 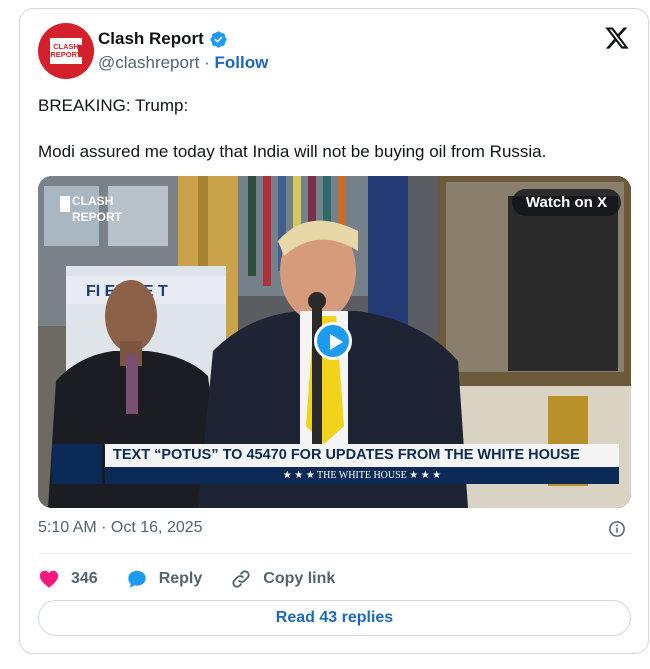 What do you see at coordinates (68, 579) in the screenshot?
I see `like-button: 346` at bounding box center [68, 579].